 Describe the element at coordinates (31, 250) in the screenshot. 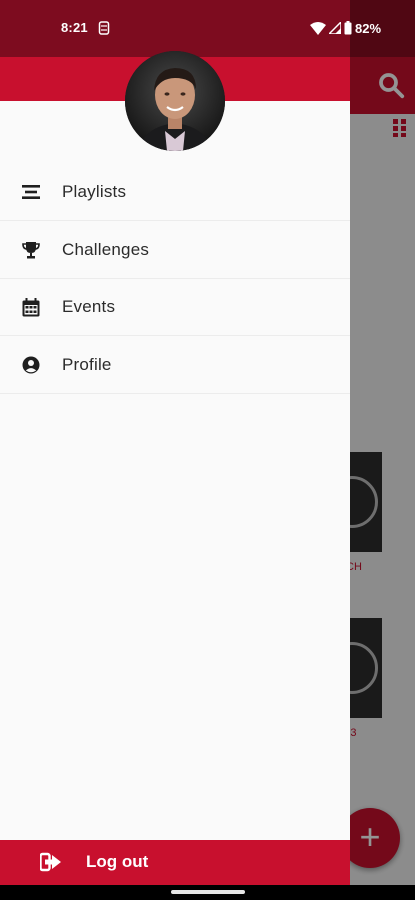

I see `trophy-icon` at that location.